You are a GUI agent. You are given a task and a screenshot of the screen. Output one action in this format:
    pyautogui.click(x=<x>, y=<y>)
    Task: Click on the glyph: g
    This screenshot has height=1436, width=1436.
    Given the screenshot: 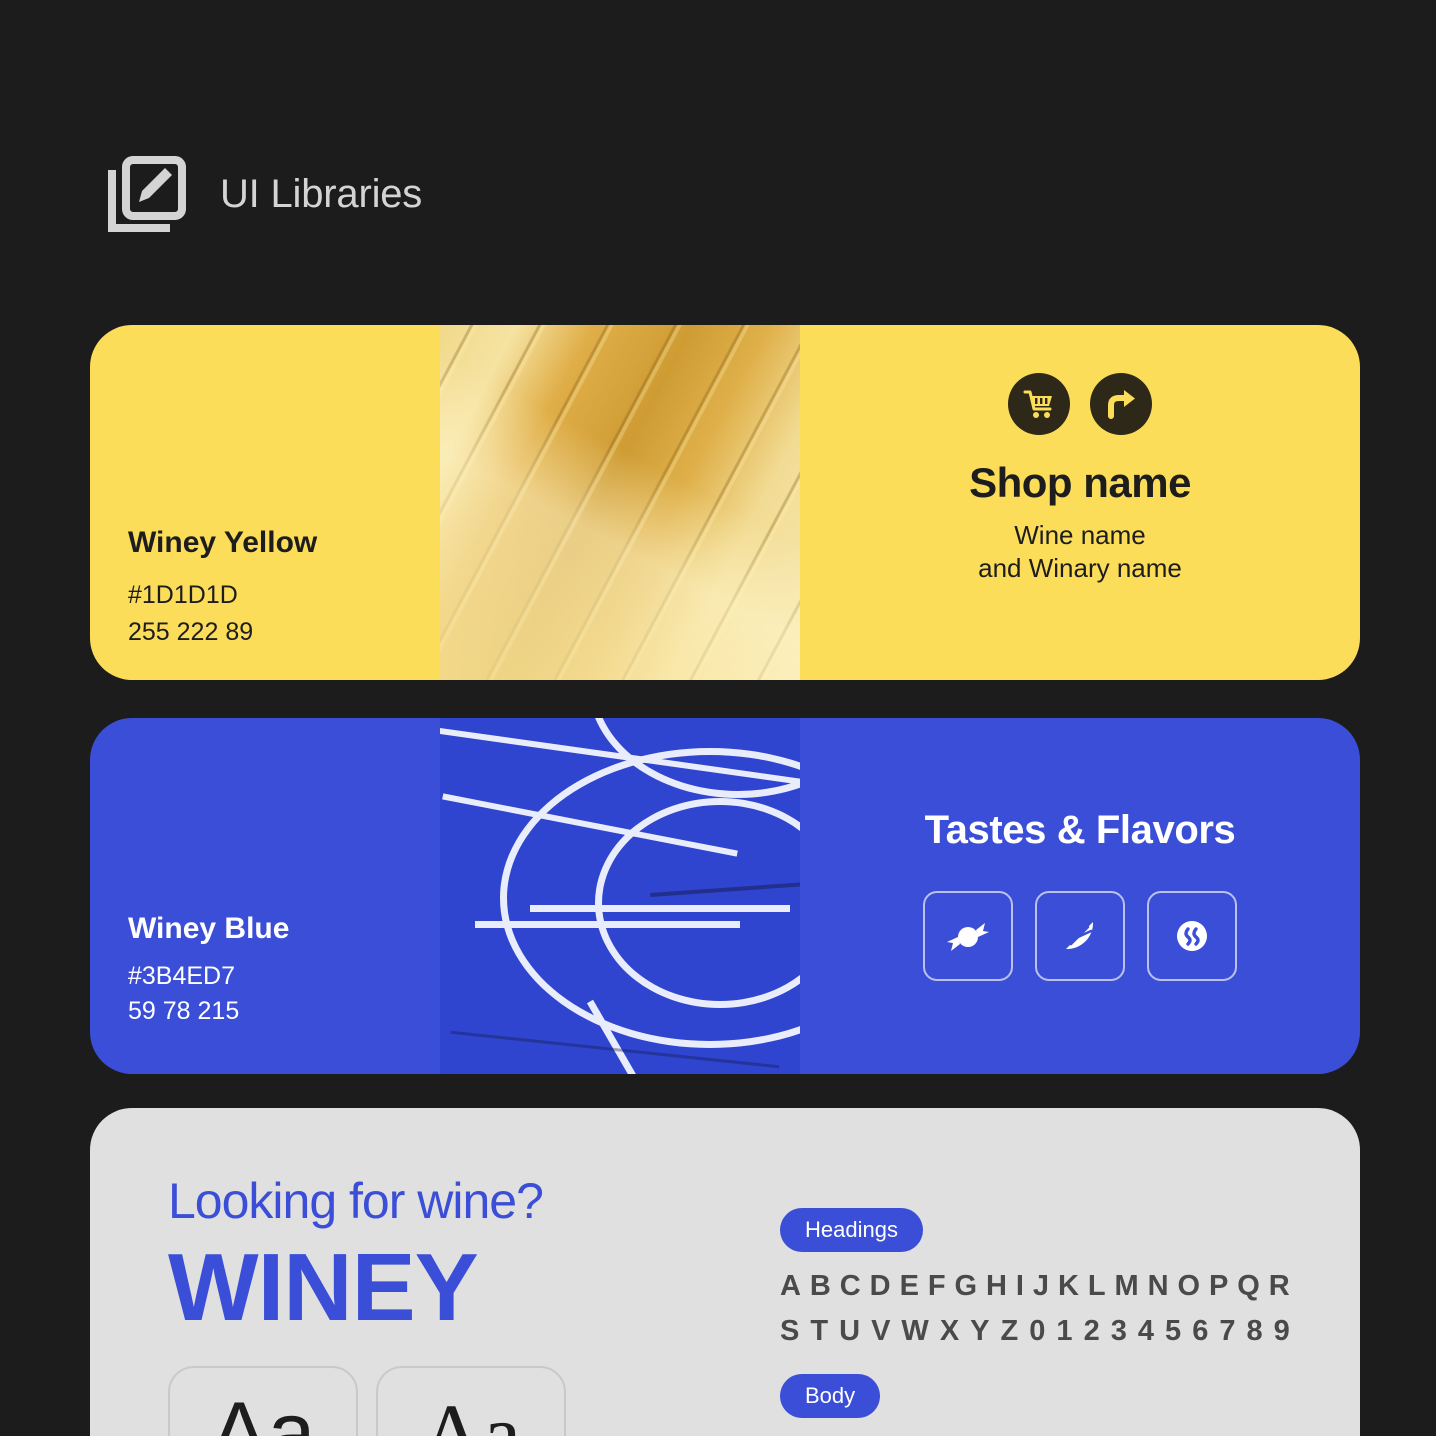 What is the action you would take?
    pyautogui.click(x=966, y=1434)
    